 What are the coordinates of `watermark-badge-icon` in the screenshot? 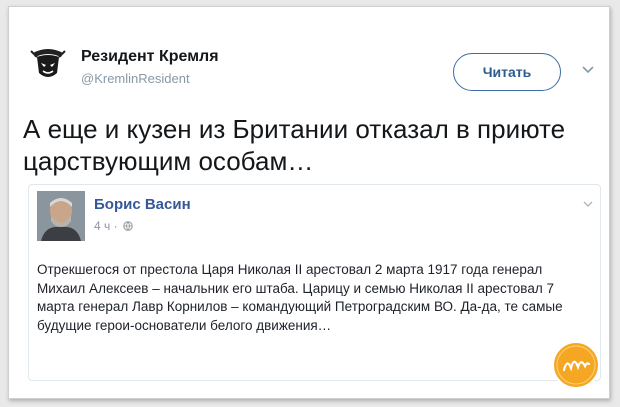 It's located at (576, 365).